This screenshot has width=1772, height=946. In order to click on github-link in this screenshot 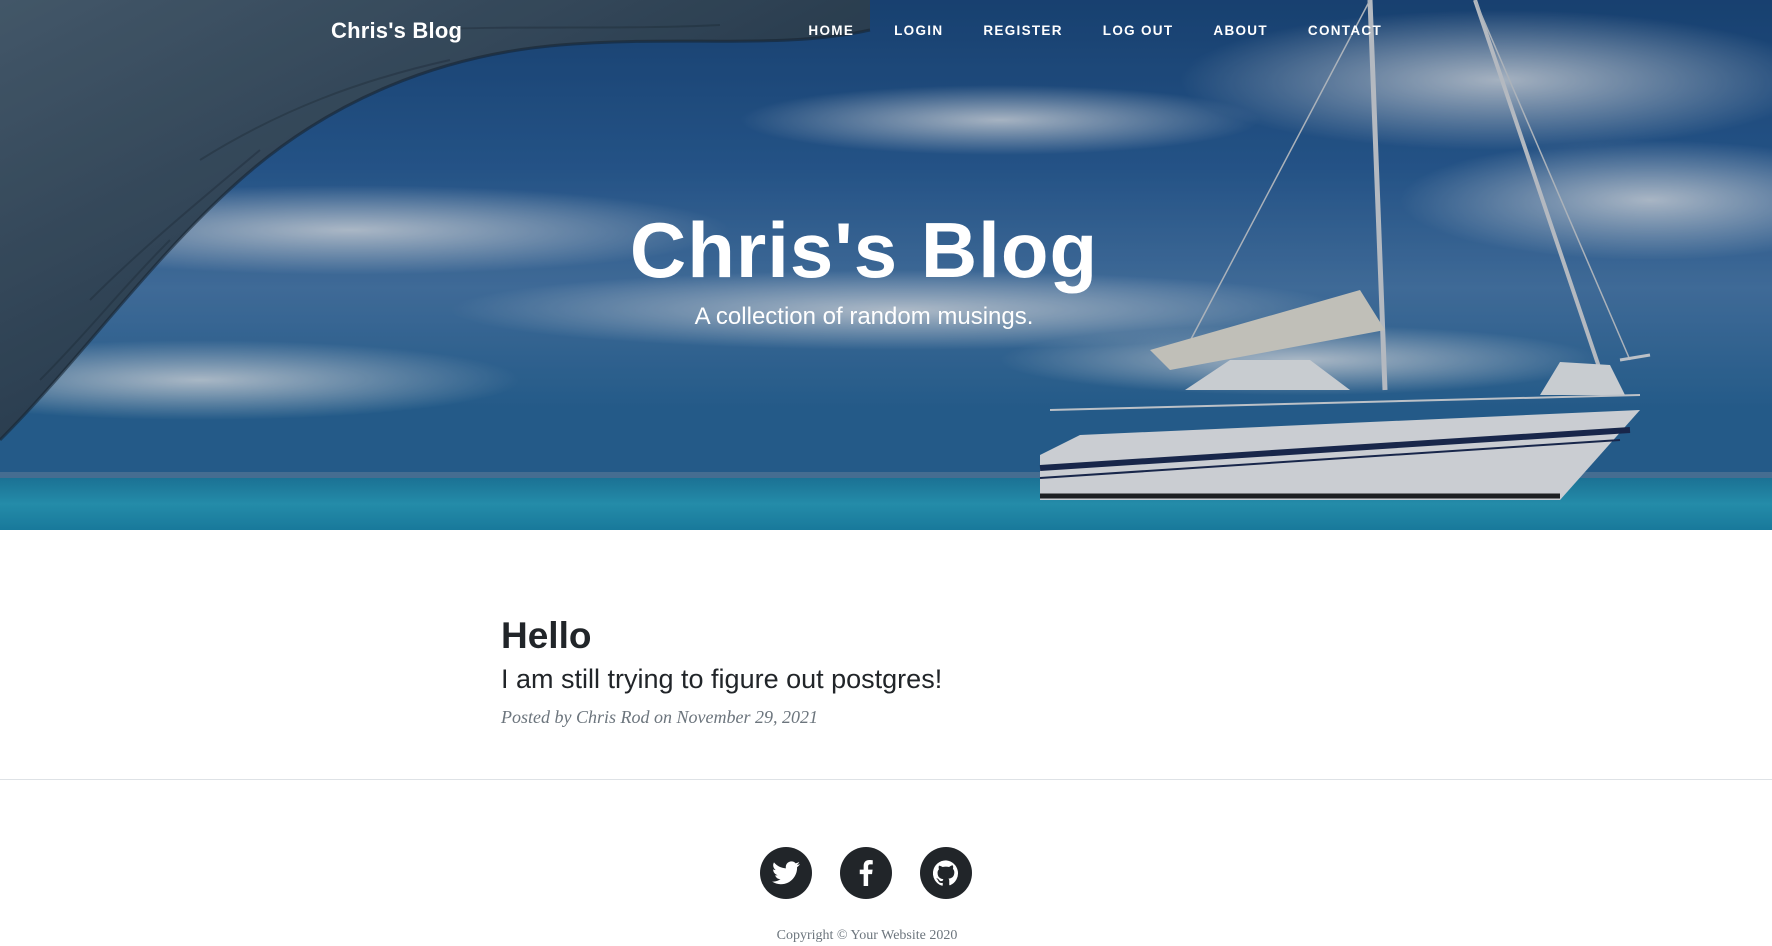, I will do `click(946, 873)`.